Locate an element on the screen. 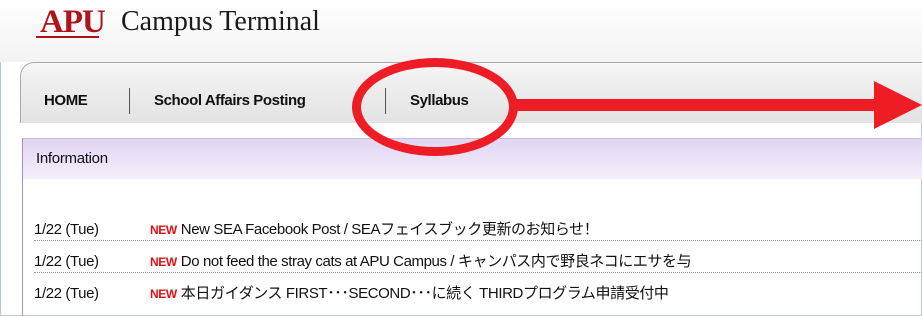  nav-school-affairs-posting: School Affairs Posting is located at coordinates (260, 100).